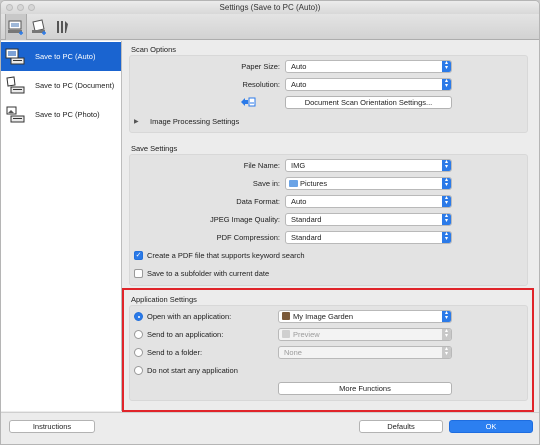 The image size is (540, 445). I want to click on scan-options-title: Scan Options, so click(154, 49).